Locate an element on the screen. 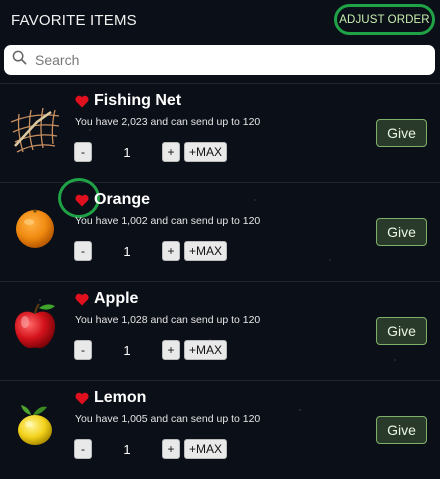  search-bar is located at coordinates (219, 60).